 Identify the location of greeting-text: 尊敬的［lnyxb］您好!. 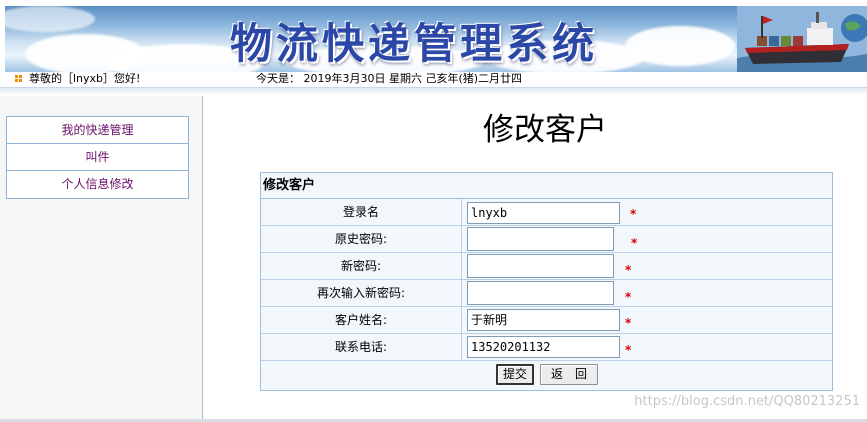
(85, 78).